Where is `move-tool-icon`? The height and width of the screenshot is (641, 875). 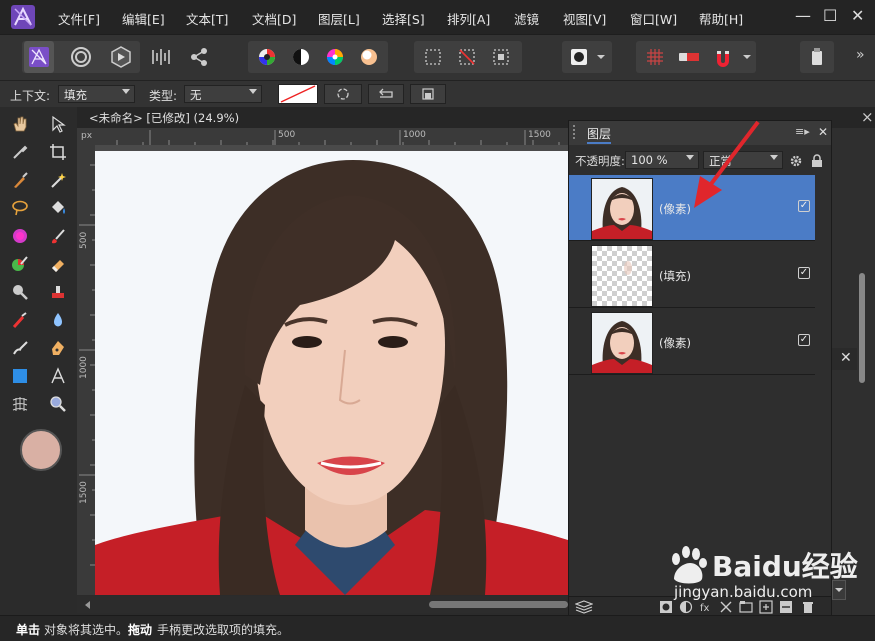 move-tool-icon is located at coordinates (58, 124).